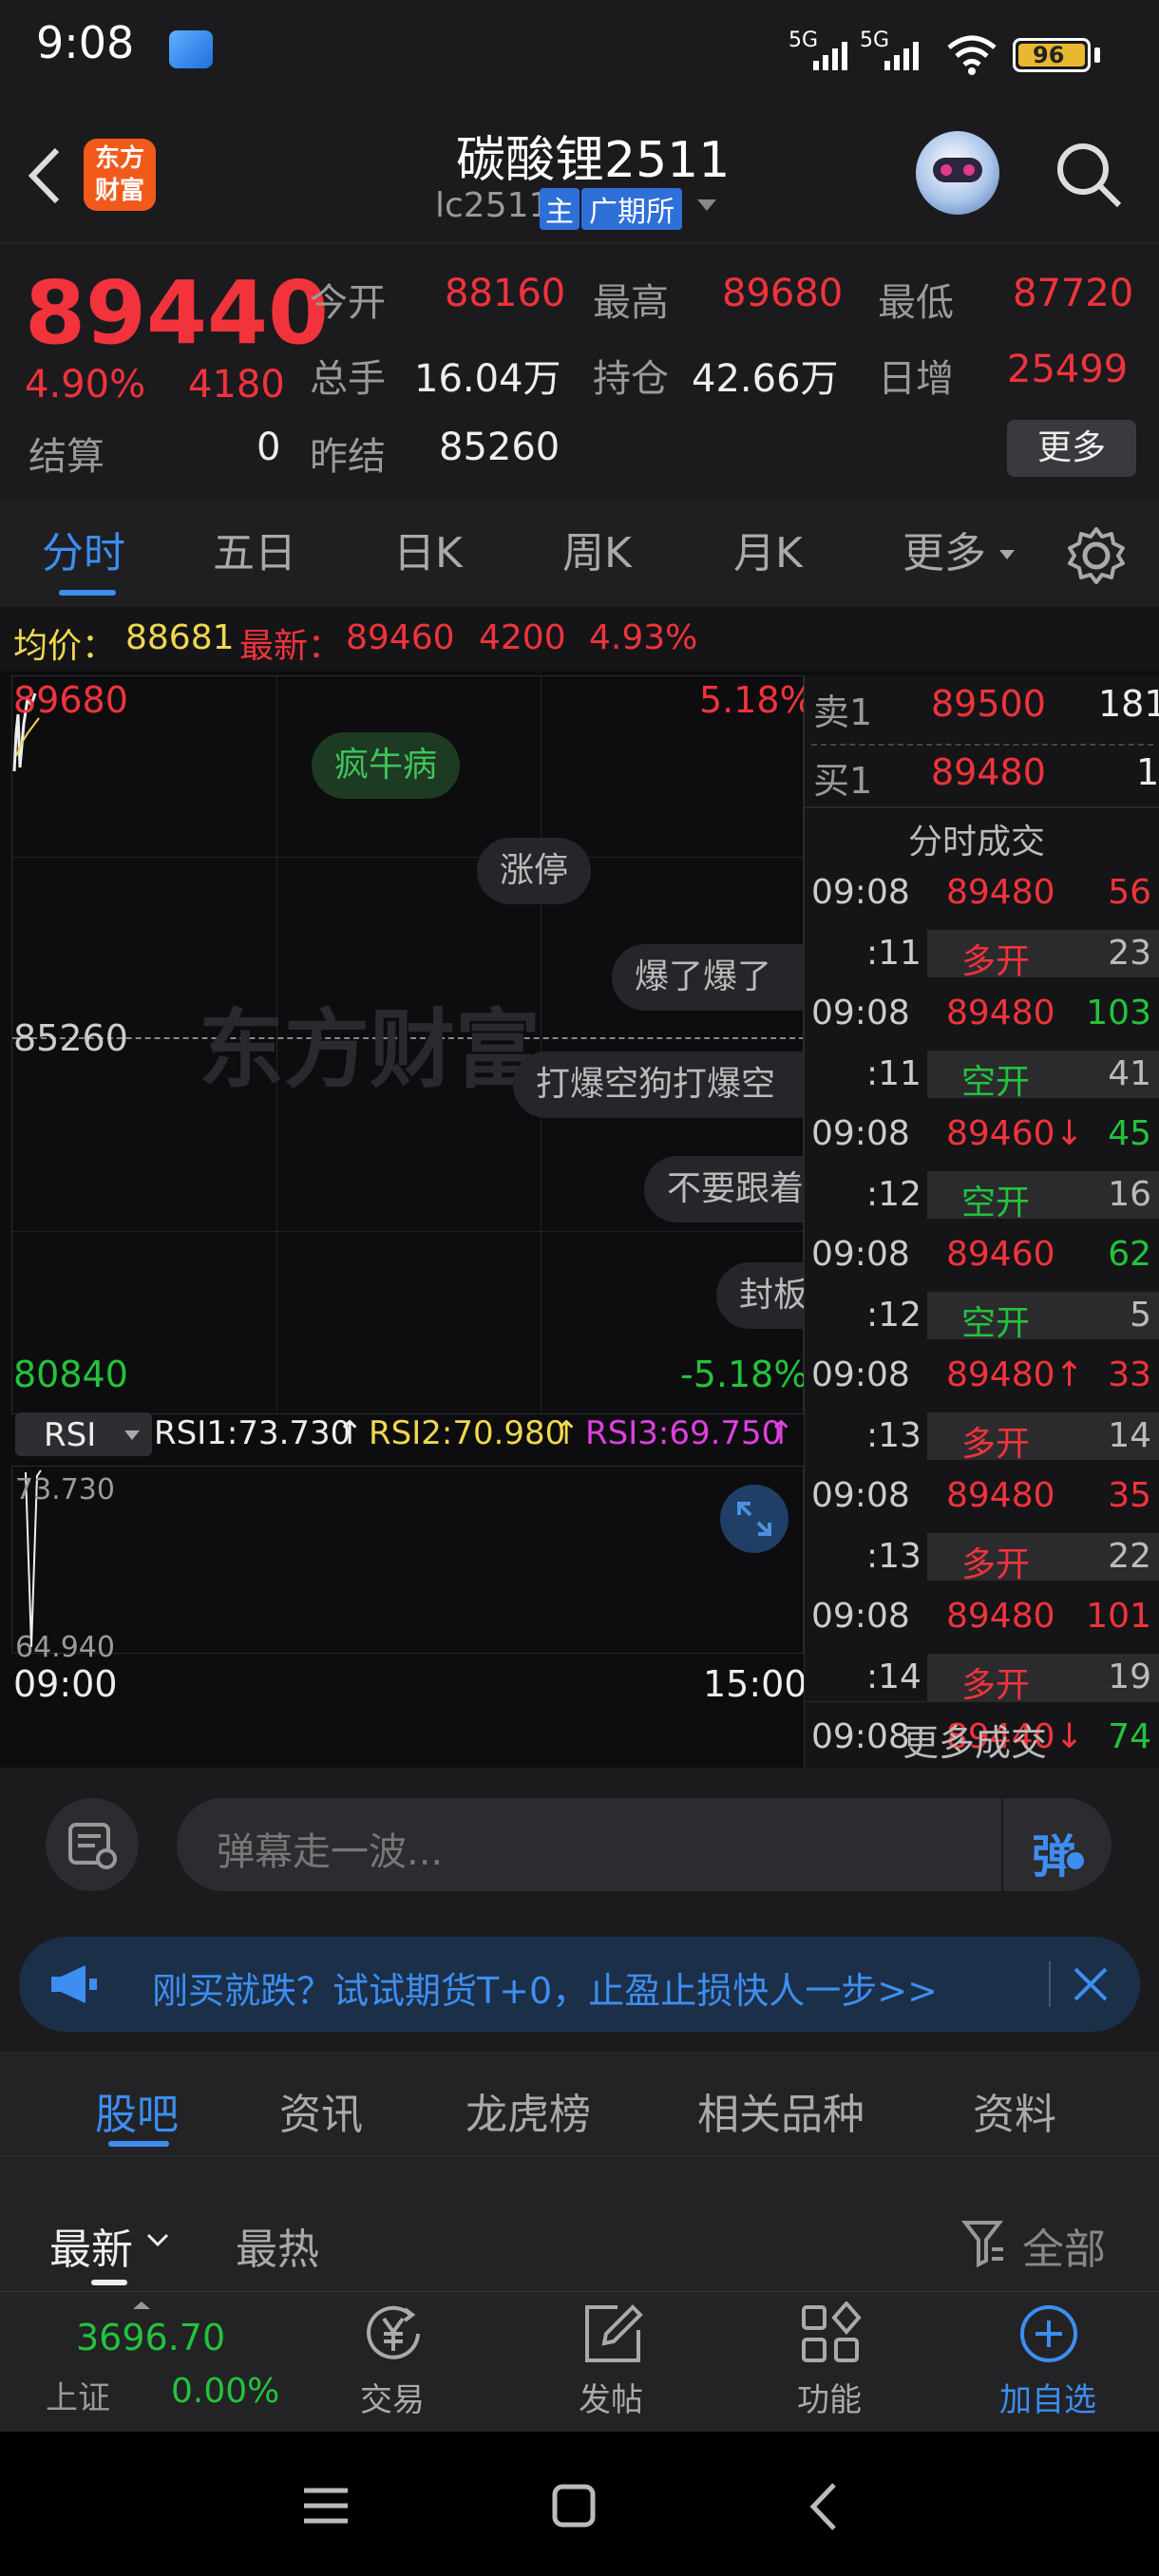 The width and height of the screenshot is (1159, 2576). Describe the element at coordinates (981, 893) in the screenshot. I see `trade-row: 09:08 89480 56` at that location.